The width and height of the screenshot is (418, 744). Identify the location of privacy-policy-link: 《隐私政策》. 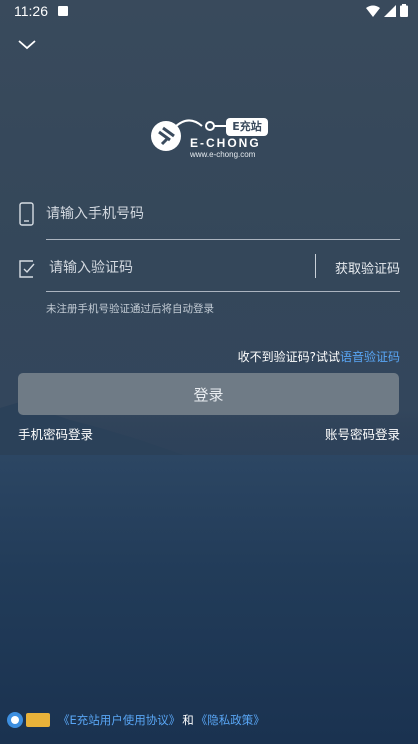
(230, 720).